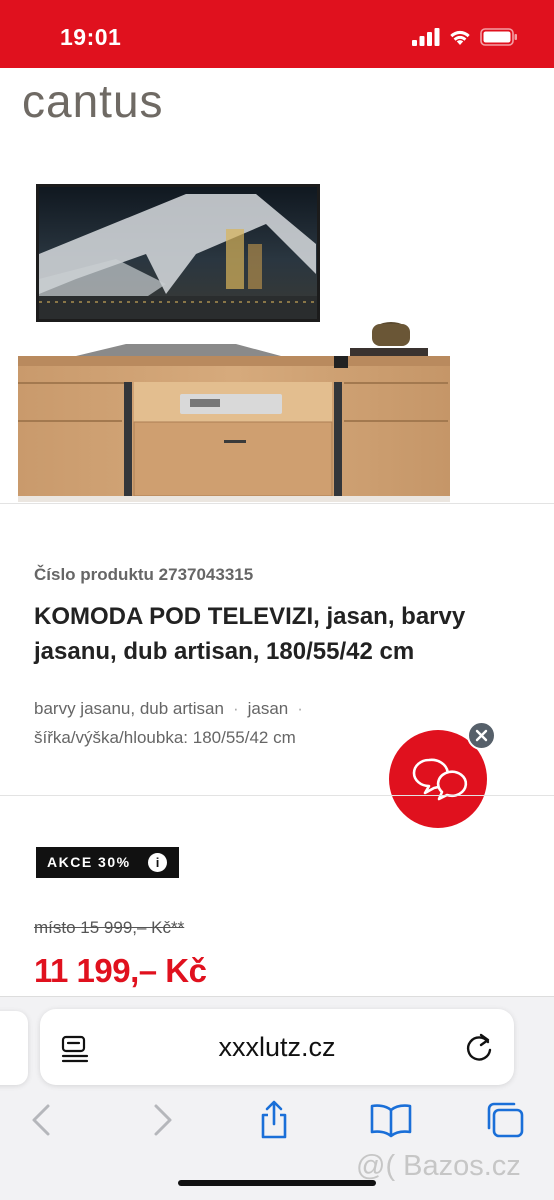 The width and height of the screenshot is (554, 1200). Describe the element at coordinates (88, 616) in the screenshot. I see `product-title-bold: KOMODA` at that location.